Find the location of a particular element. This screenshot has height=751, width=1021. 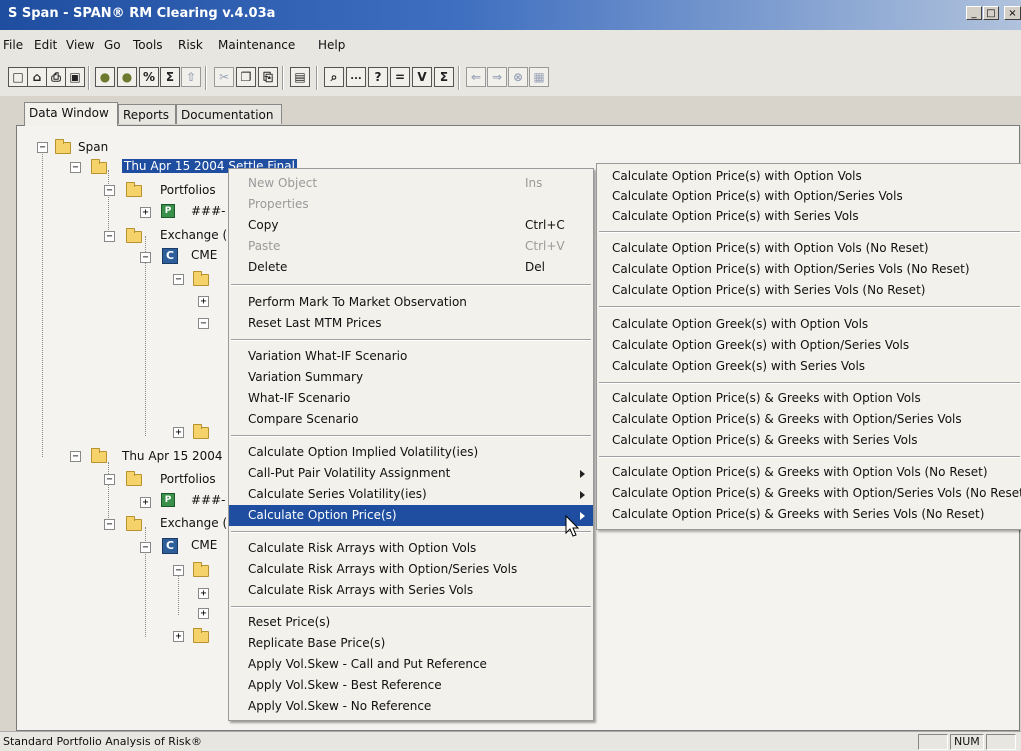

open-icon: ⌂ is located at coordinates (37, 77).